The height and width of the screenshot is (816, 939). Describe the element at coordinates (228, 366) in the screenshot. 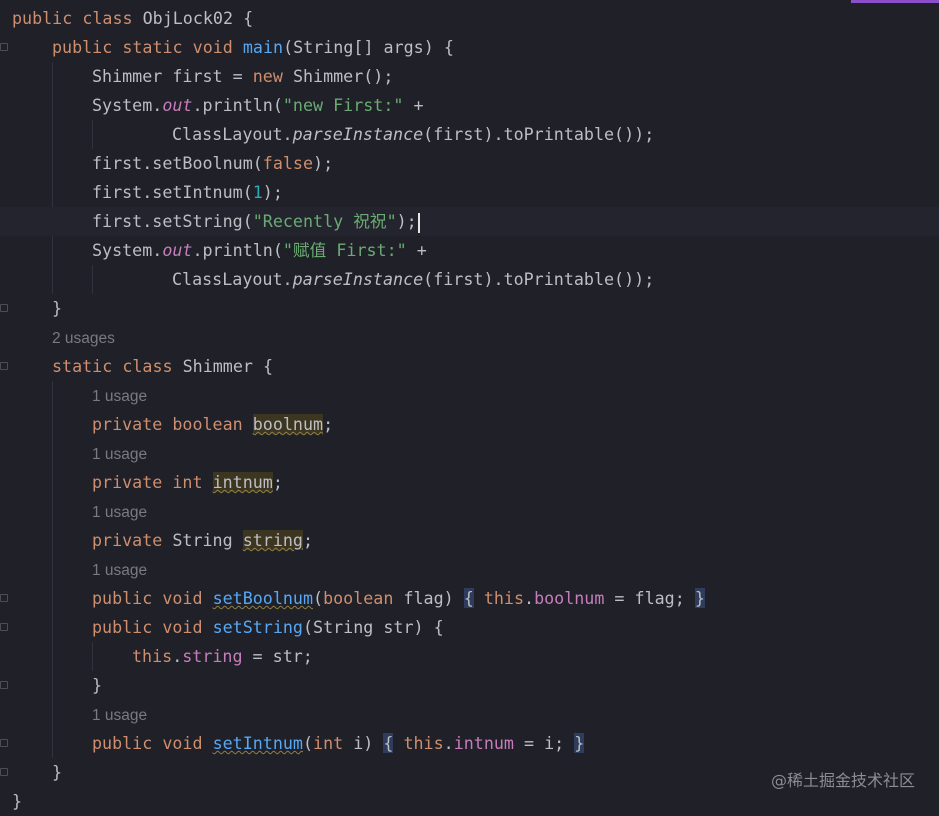

I see `code-token: Shimmer {` at that location.